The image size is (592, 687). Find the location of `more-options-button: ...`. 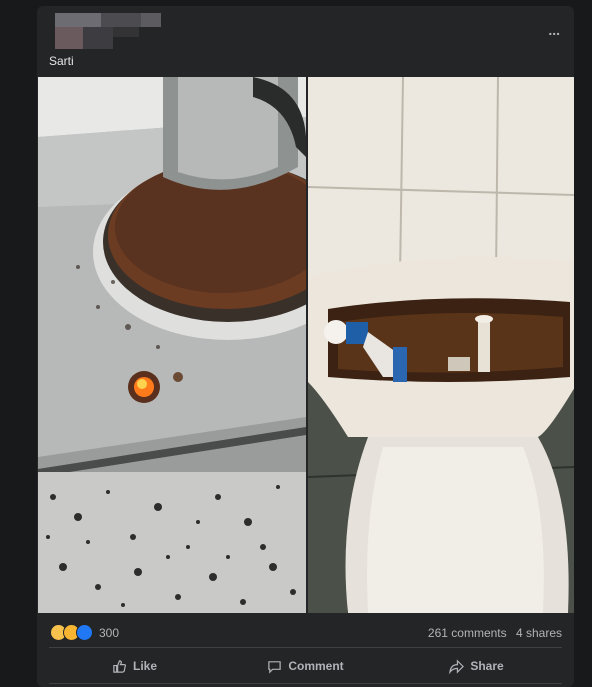

more-options-button: ... is located at coordinates (554, 30).